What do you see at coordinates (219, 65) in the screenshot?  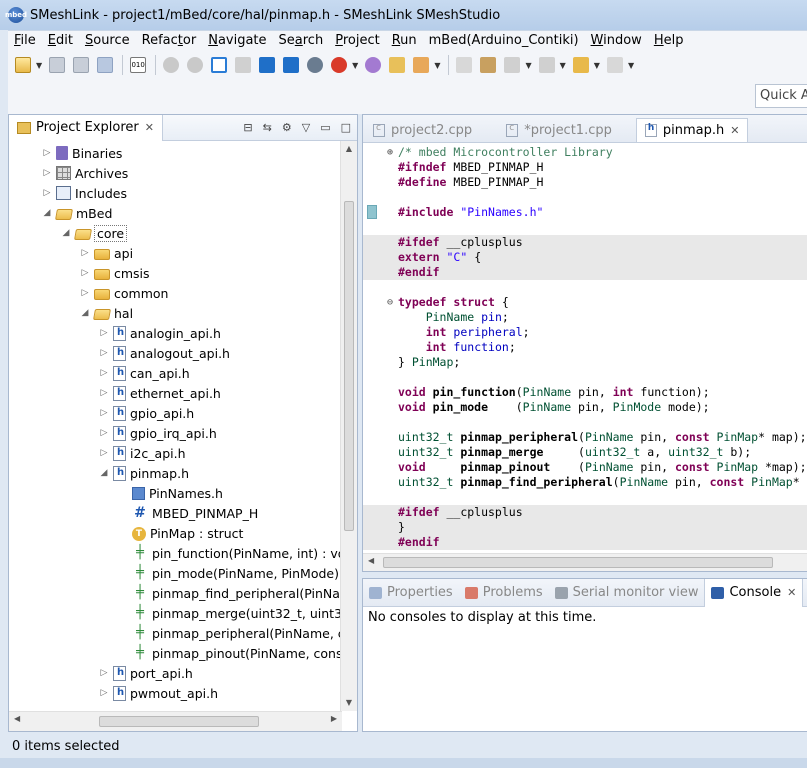 I see `document-icon` at bounding box center [219, 65].